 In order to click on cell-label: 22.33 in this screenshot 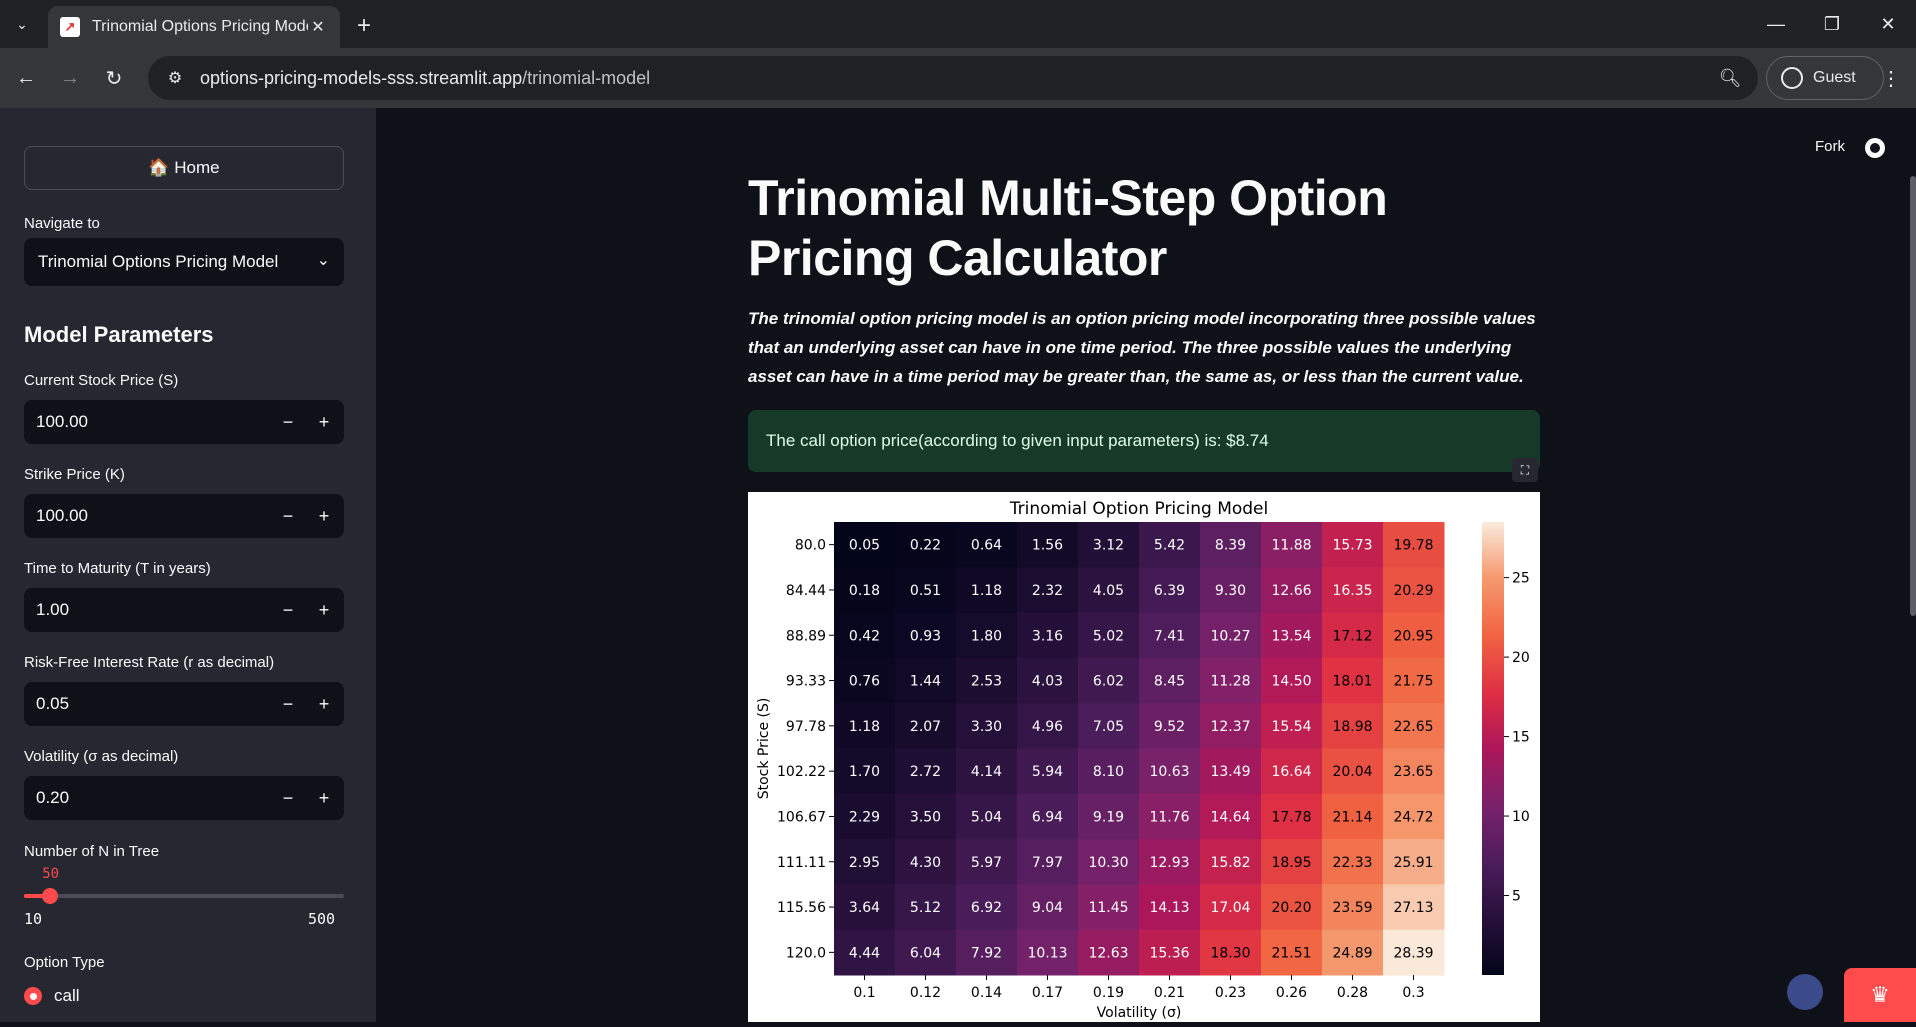, I will do `click(1352, 863)`.